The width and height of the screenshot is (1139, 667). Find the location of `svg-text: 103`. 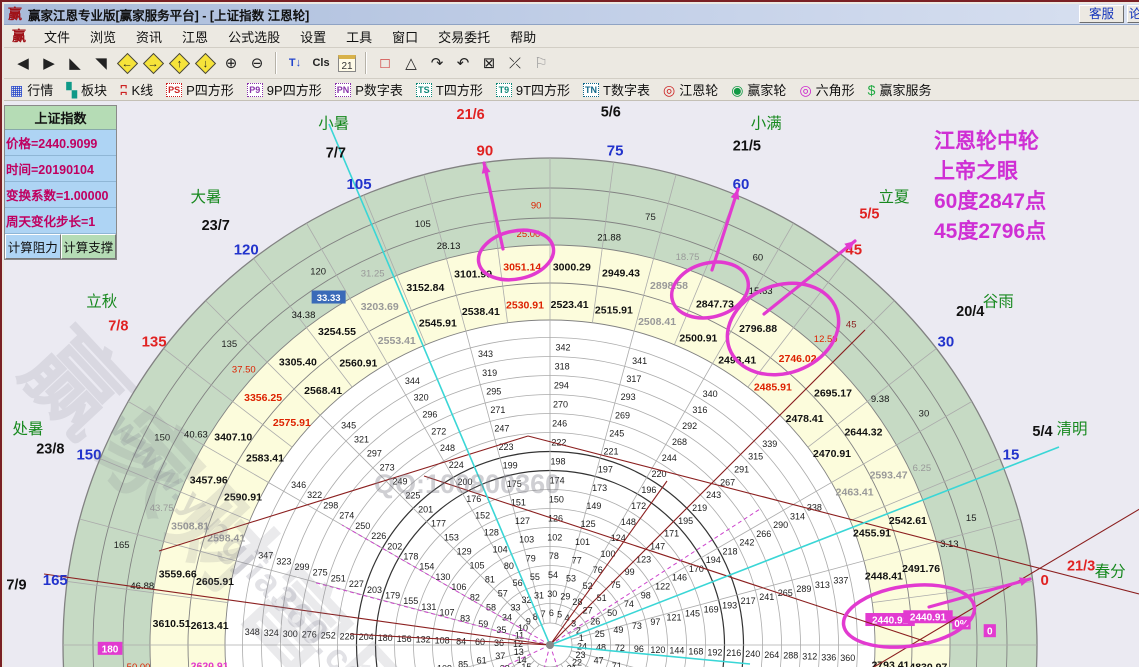

svg-text: 103 is located at coordinates (526, 540).